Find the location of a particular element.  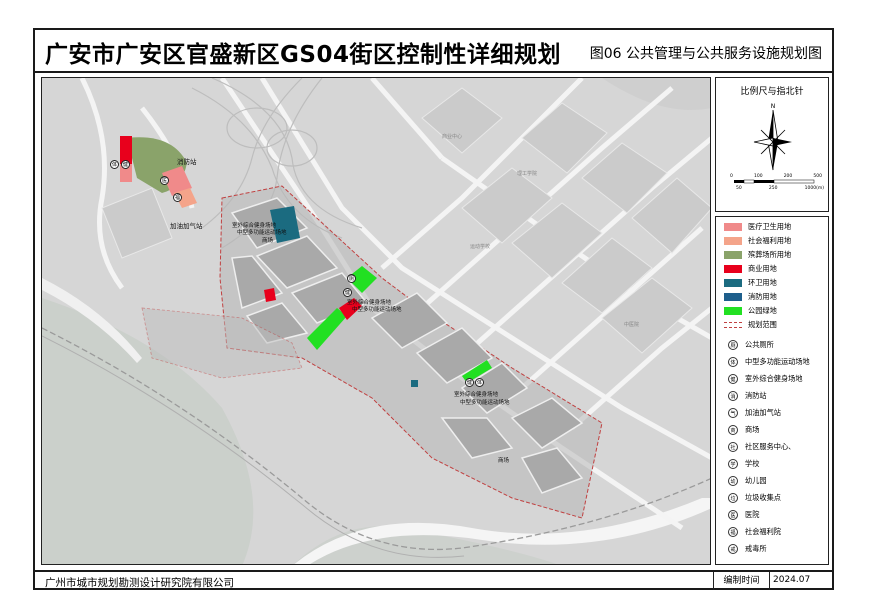

compass-box: 比例尺与指北针 N 0 100 200 500 50 250 1000(m) is located at coordinates (772, 144).